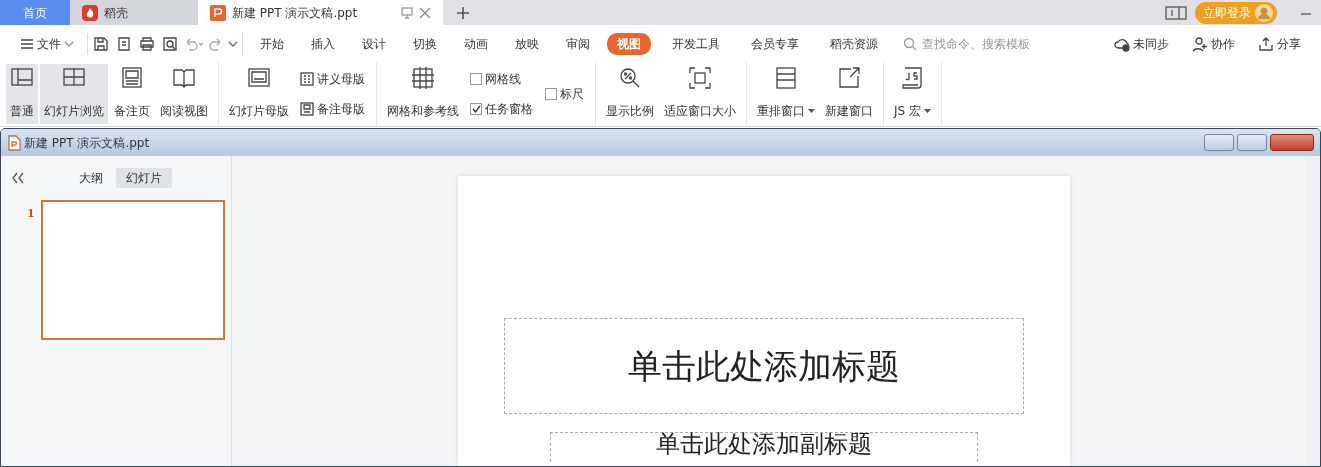 The height and width of the screenshot is (467, 1321). Describe the element at coordinates (101, 43) in the screenshot. I see `save-icon` at that location.